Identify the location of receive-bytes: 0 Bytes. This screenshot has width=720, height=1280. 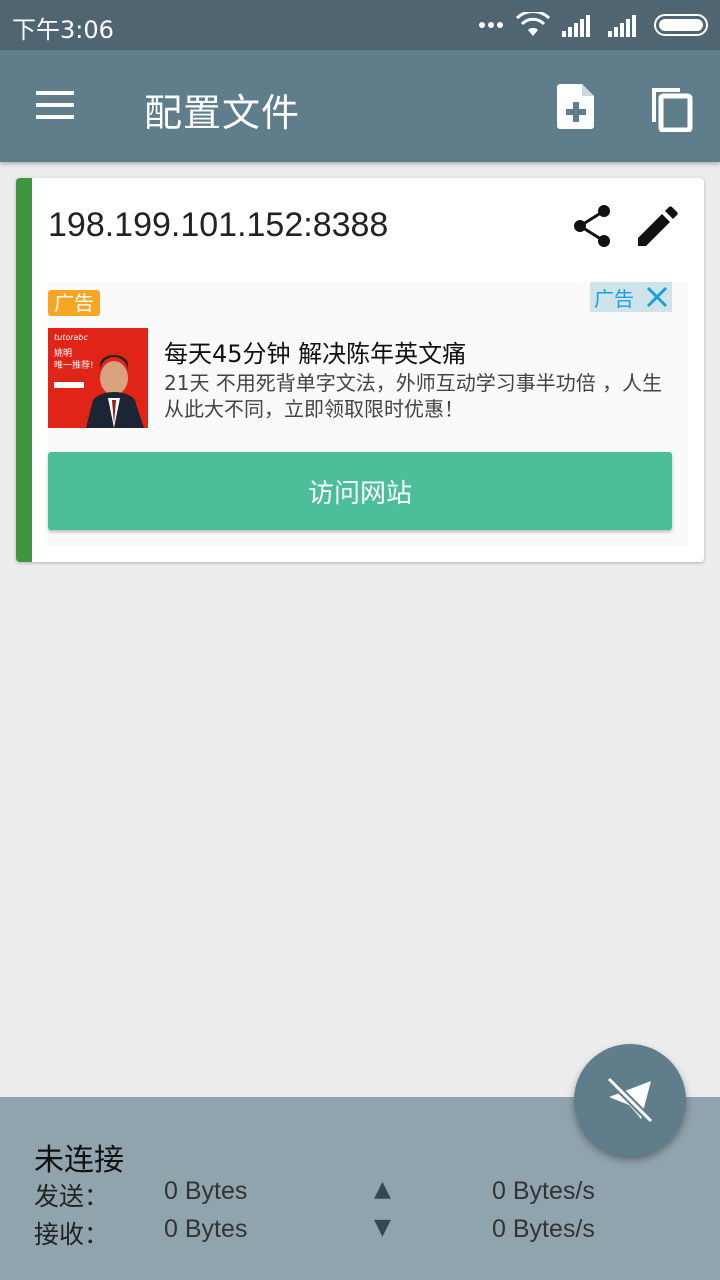
(206, 1229).